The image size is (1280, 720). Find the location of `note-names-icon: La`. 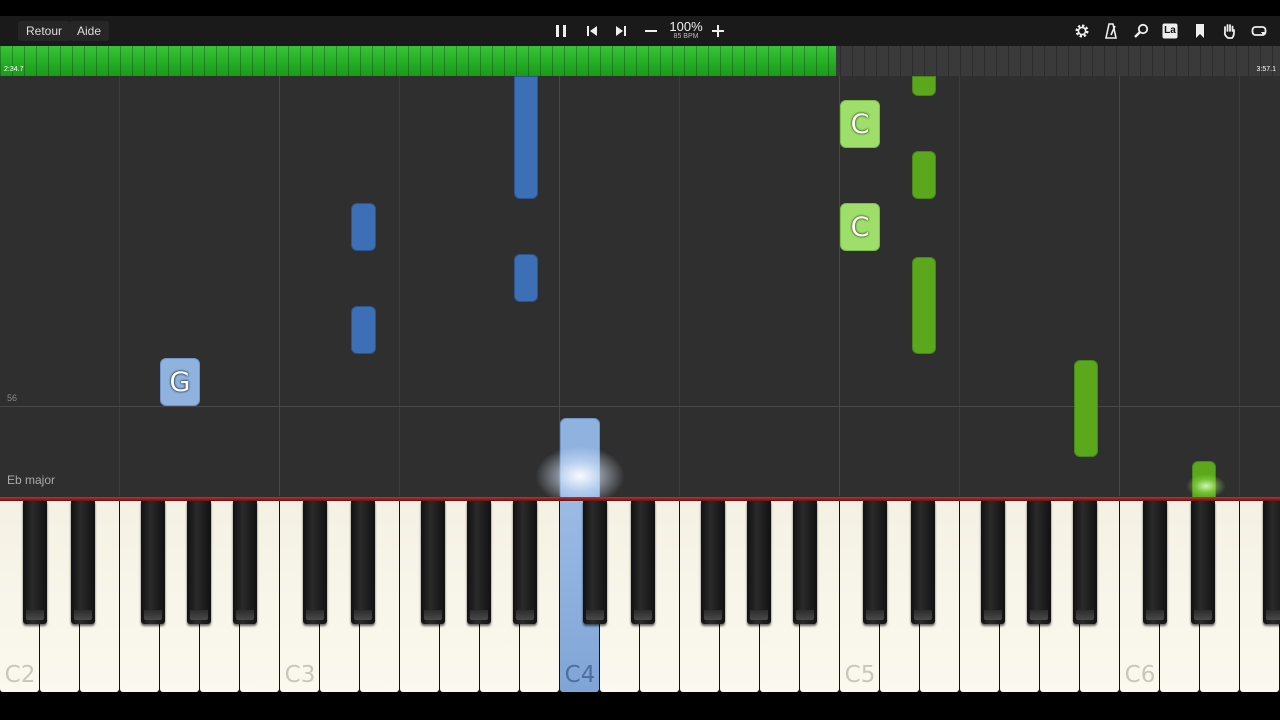

note-names-icon: La is located at coordinates (1170, 31).